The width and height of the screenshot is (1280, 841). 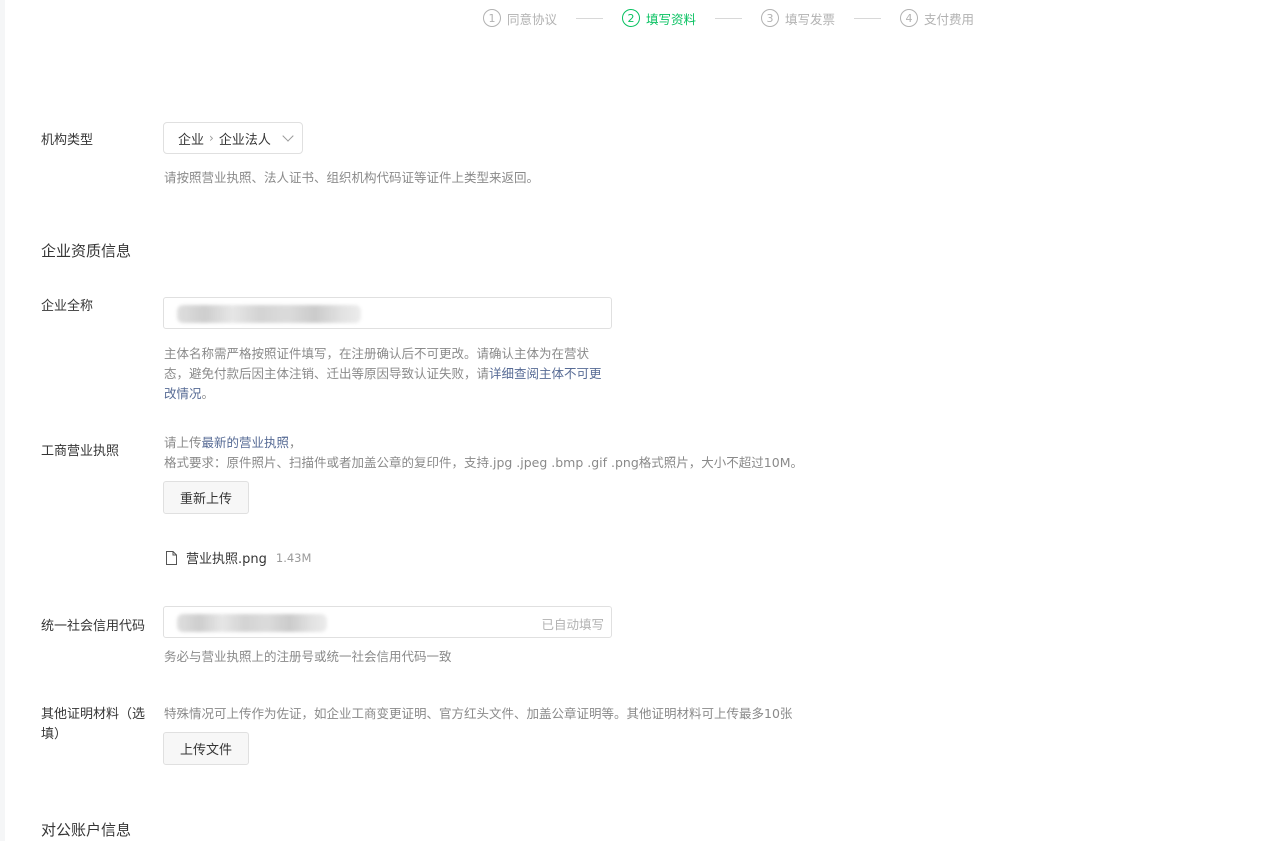 What do you see at coordinates (377, 353) in the screenshot?
I see `hint-line: 主体名称需严格按照证件填写，在注册确认后不可更改。请确认主体为在营状` at bounding box center [377, 353].